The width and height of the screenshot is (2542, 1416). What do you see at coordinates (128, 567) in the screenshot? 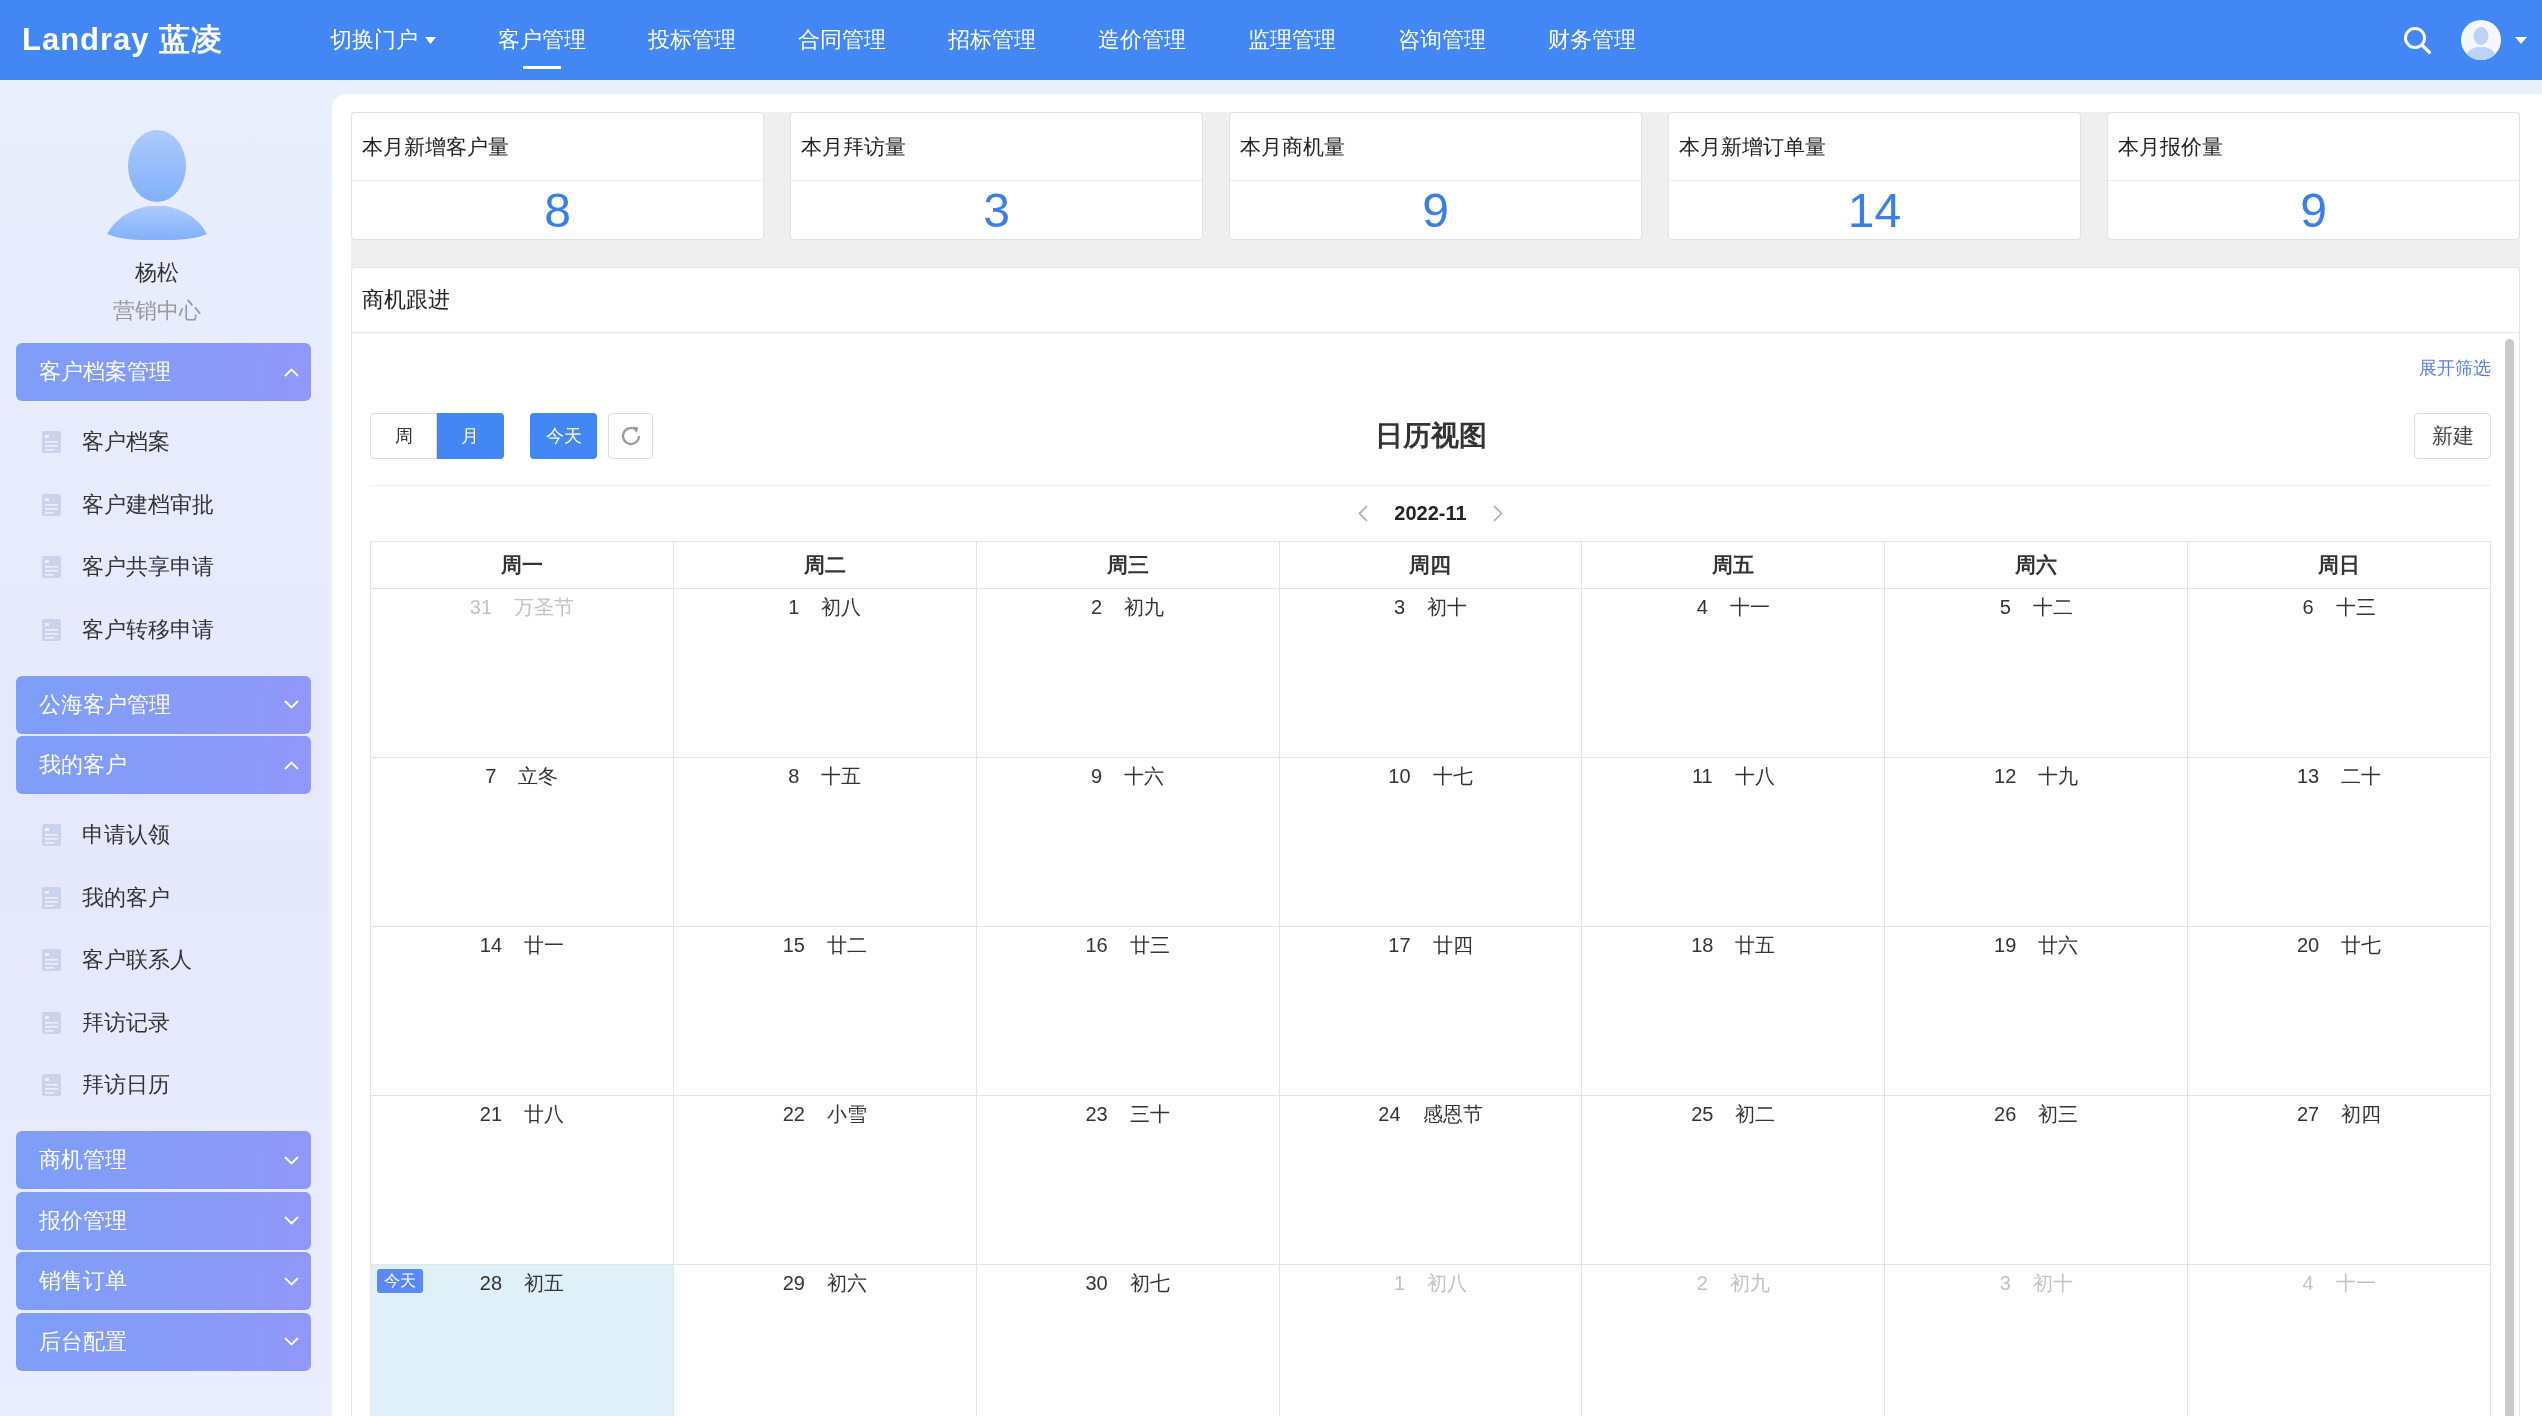
I see `menu-item: 客户共享申请` at bounding box center [128, 567].